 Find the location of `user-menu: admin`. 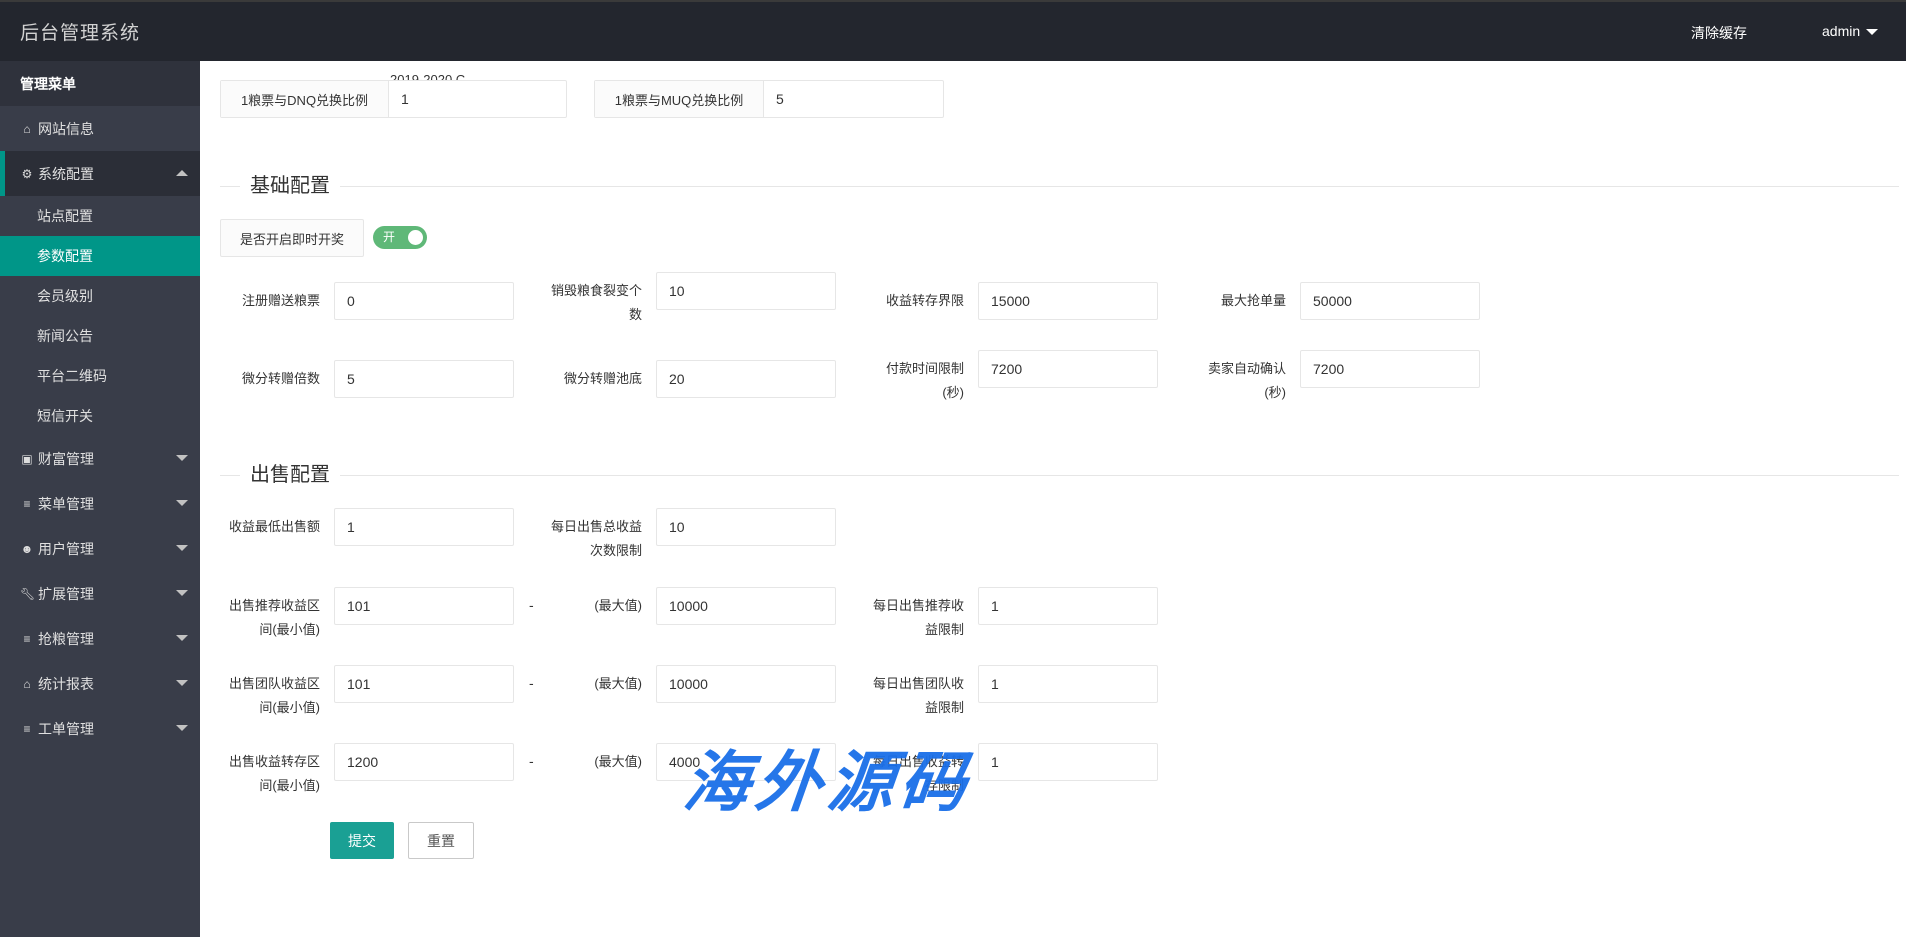

user-menu: admin is located at coordinates (1850, 31).